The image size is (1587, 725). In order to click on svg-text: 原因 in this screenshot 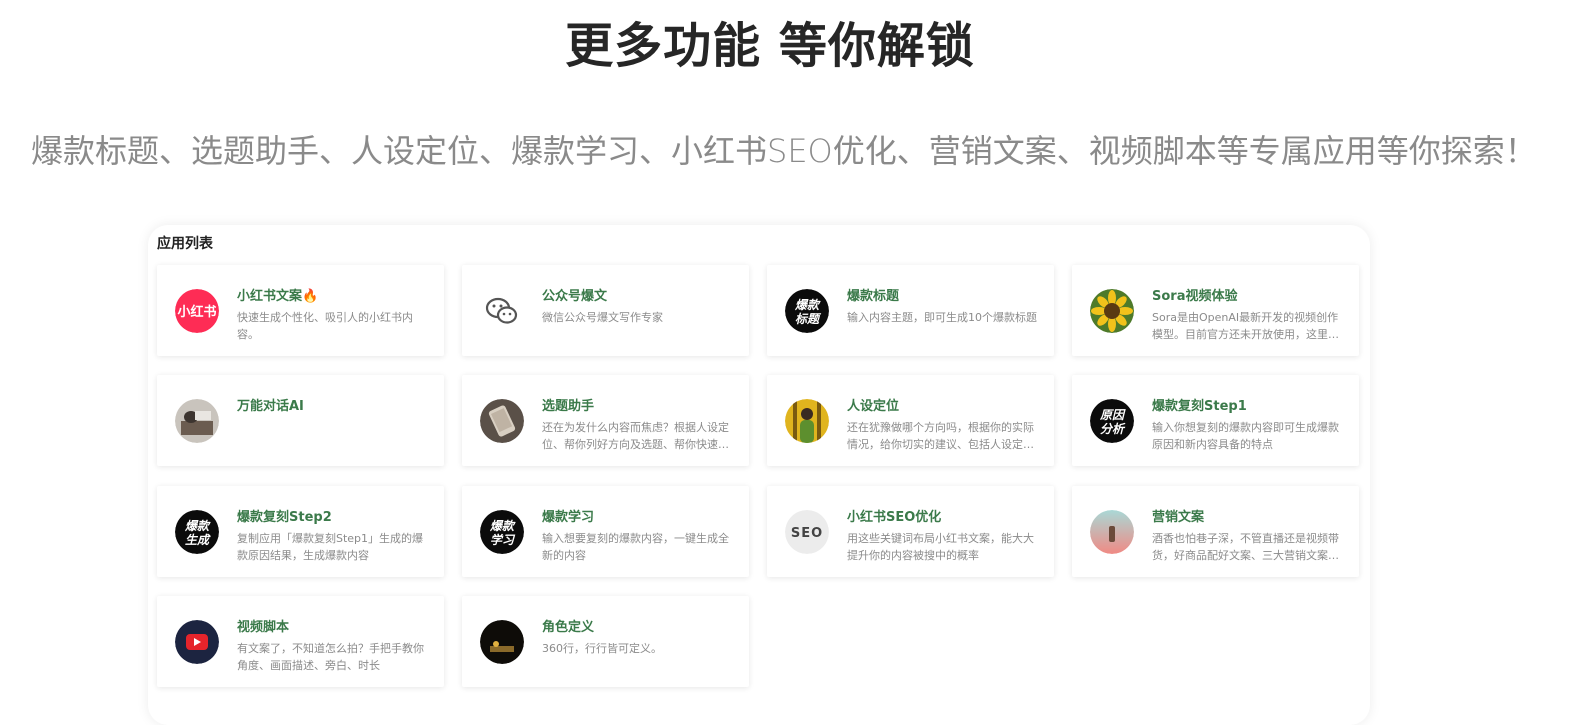, I will do `click(1112, 415)`.